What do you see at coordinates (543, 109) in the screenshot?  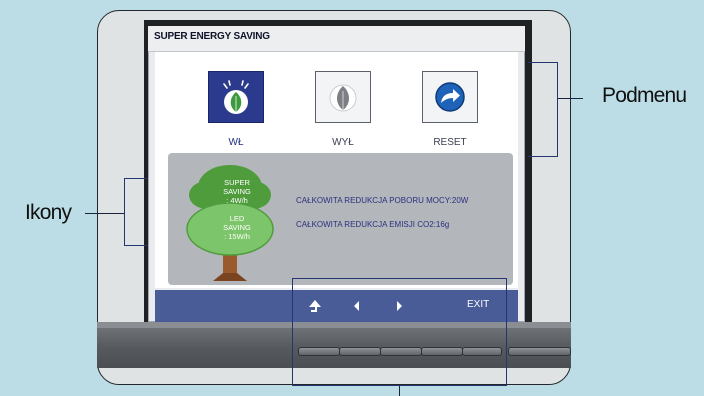 I see `submenu-bracket` at bounding box center [543, 109].